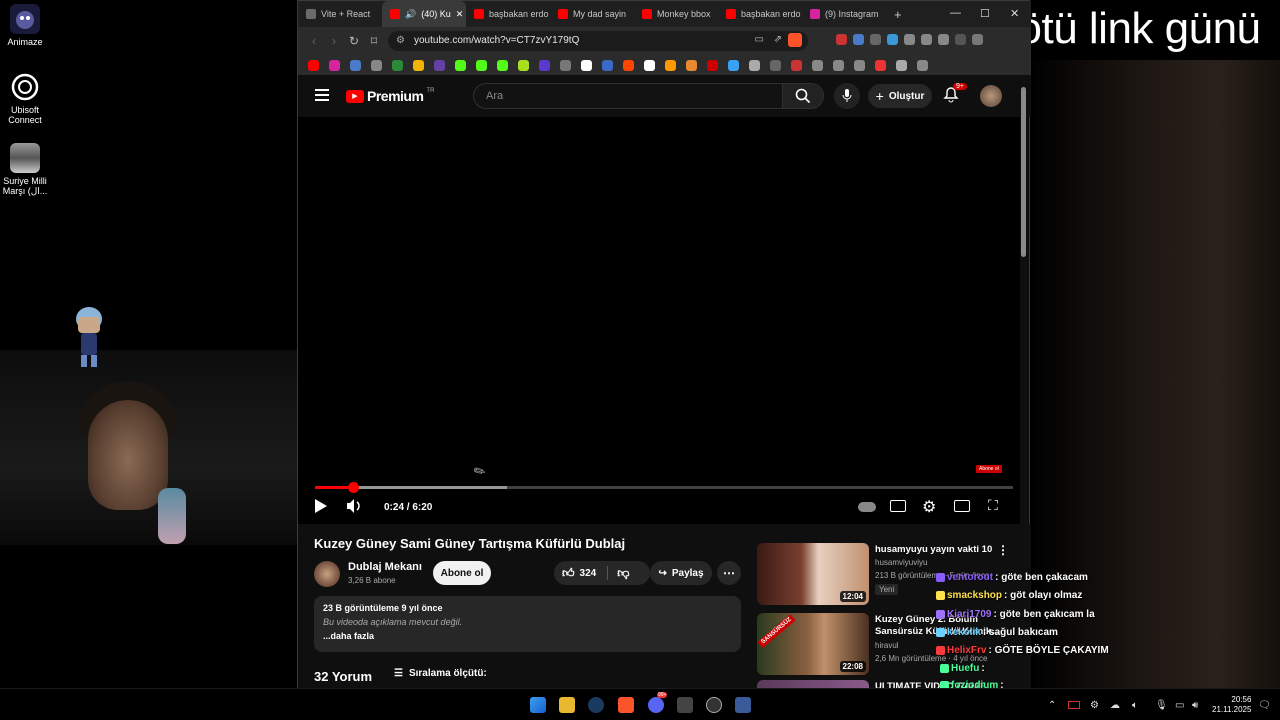 The height and width of the screenshot is (720, 1280). Describe the element at coordinates (596, 705) in the screenshot. I see `steam-icon` at that location.